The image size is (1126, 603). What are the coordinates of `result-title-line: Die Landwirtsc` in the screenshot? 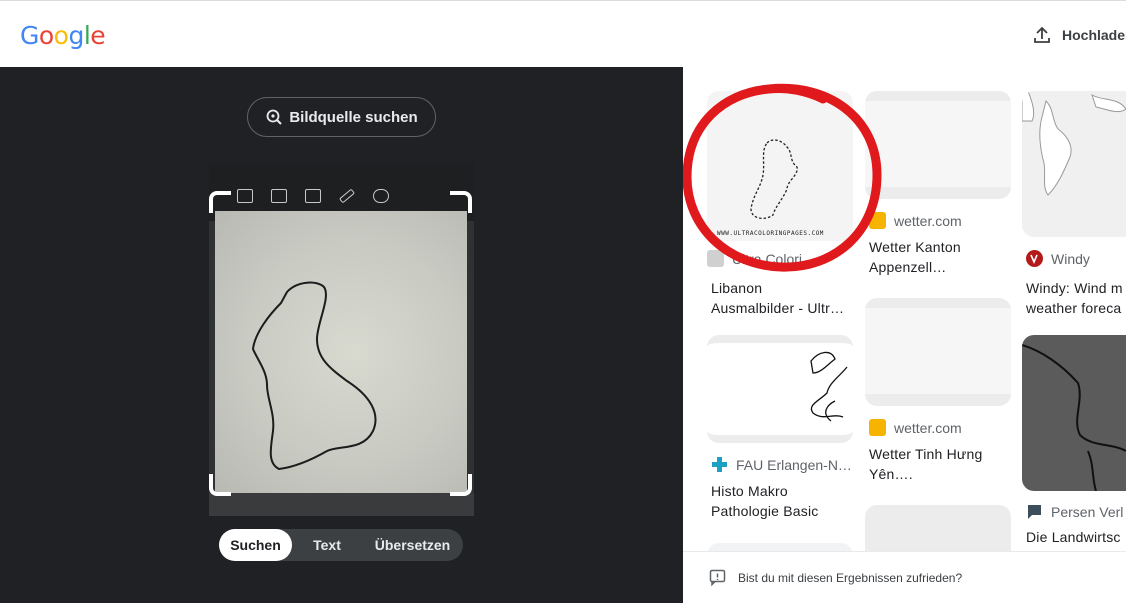 It's located at (1073, 537).